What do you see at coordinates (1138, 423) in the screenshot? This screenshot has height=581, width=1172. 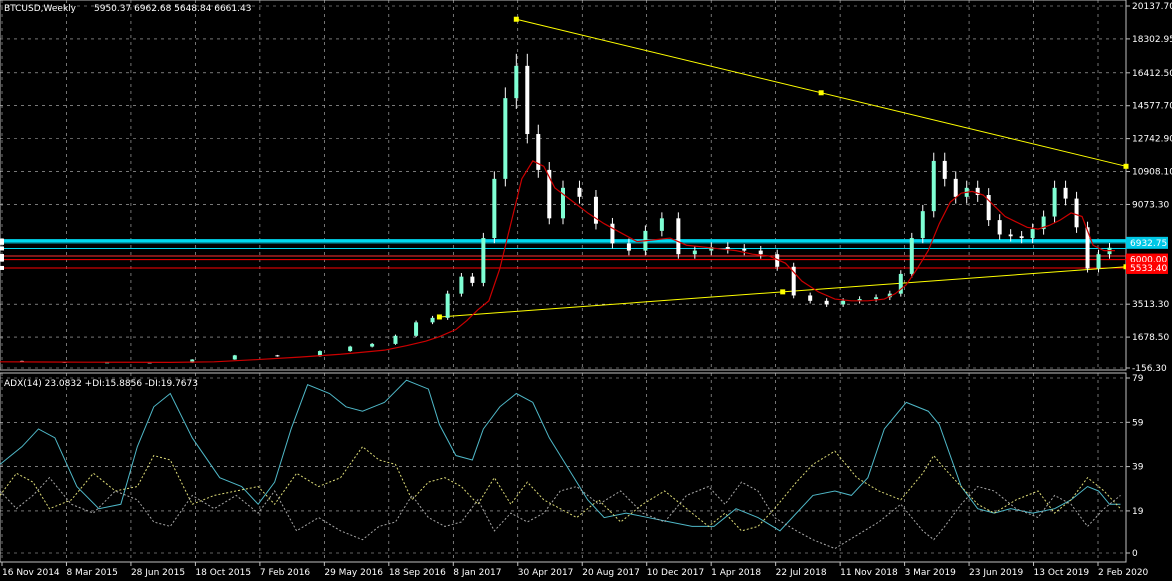 I see `adx-tick-label: 59` at bounding box center [1138, 423].